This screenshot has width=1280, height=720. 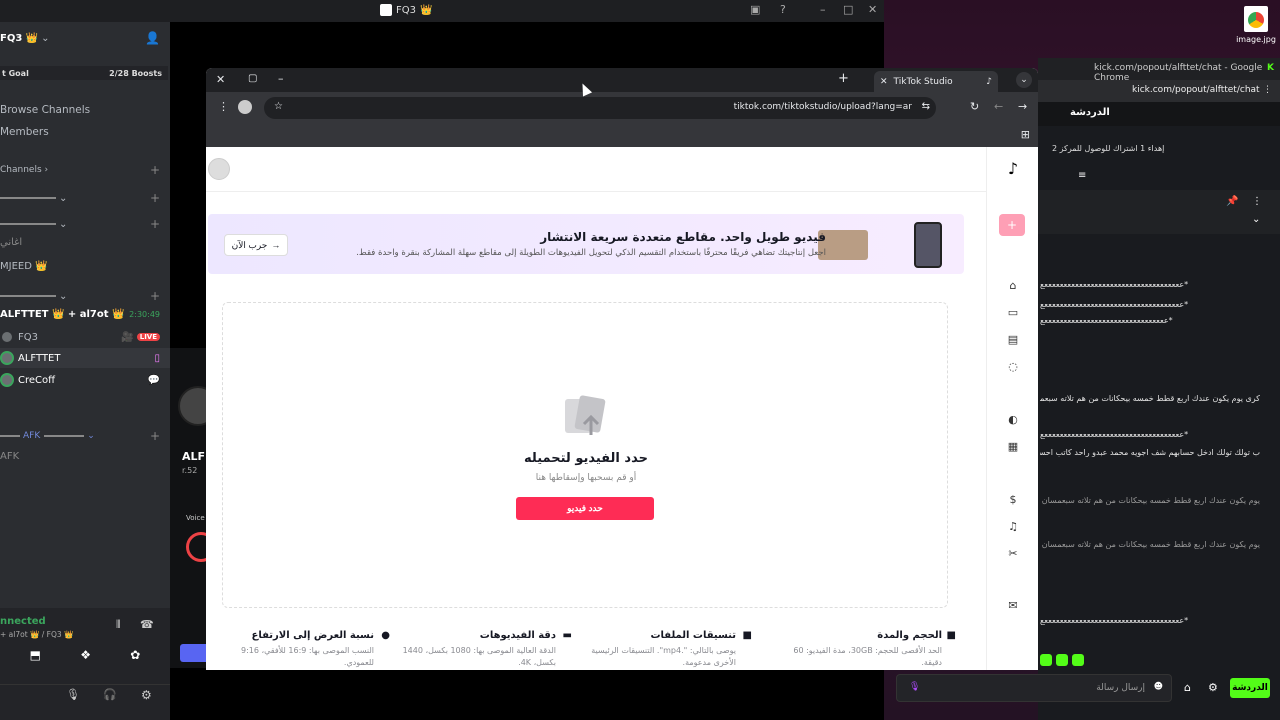 What do you see at coordinates (85, 655) in the screenshot?
I see `activity-icon: ❖` at bounding box center [85, 655].